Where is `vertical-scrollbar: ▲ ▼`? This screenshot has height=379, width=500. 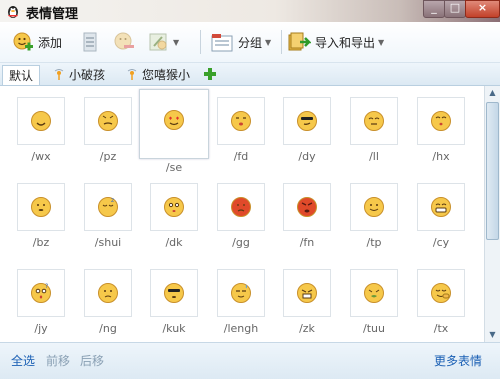
vertical-scrollbar: ▲ ▼ is located at coordinates (492, 214).